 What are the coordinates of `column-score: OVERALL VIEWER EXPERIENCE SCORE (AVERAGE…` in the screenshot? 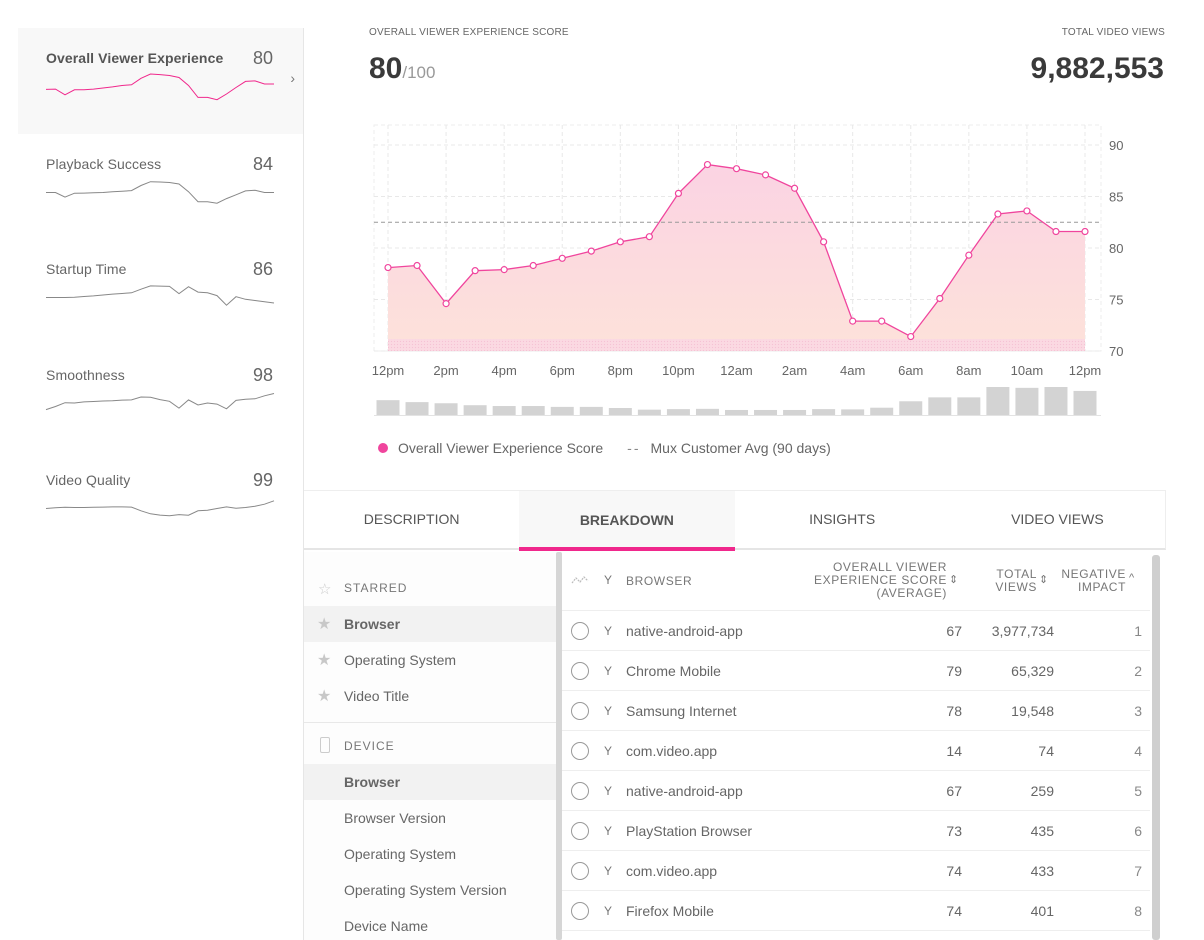 It's located at (879, 580).